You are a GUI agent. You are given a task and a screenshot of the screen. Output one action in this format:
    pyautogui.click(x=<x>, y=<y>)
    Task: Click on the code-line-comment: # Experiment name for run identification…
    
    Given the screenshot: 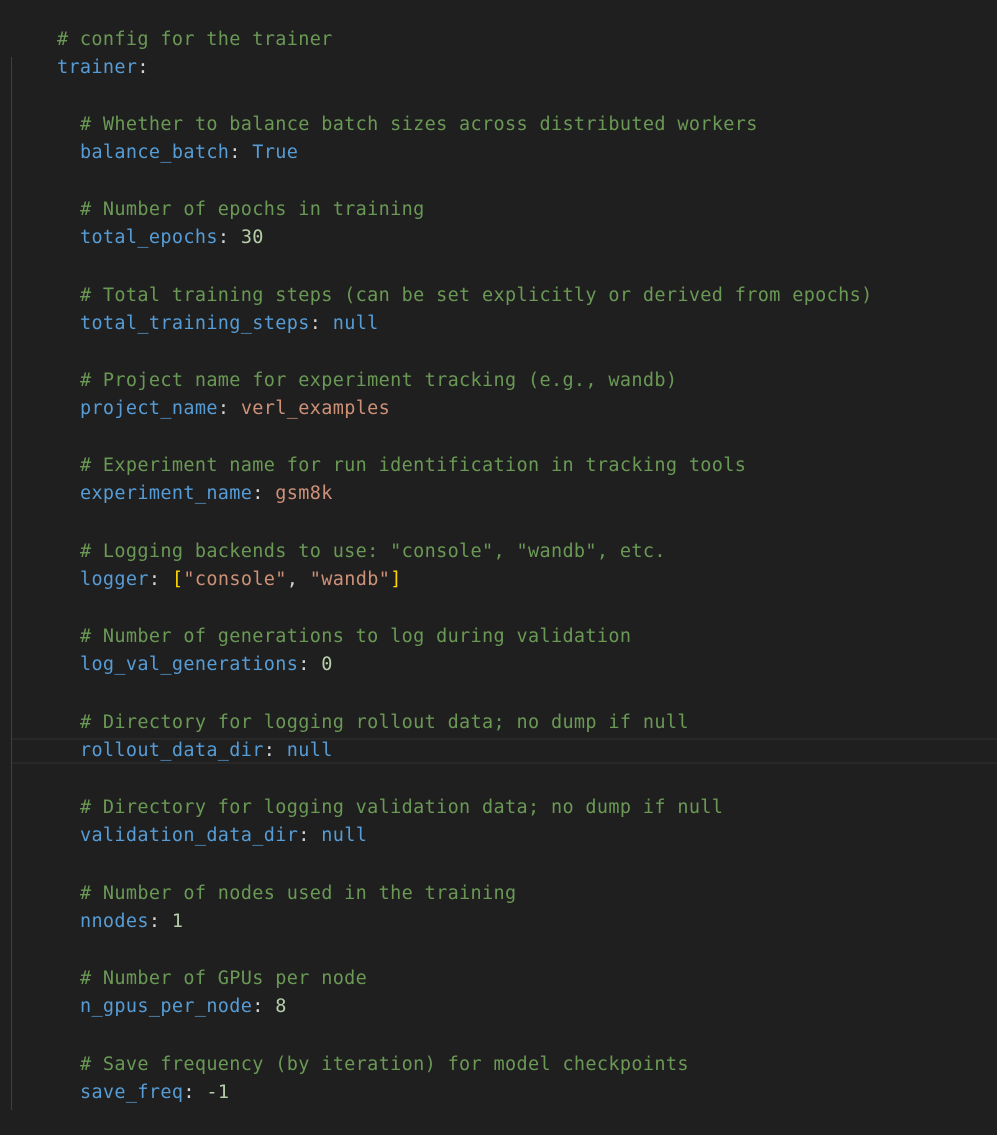 What is the action you would take?
    pyautogui.click(x=390, y=450)
    